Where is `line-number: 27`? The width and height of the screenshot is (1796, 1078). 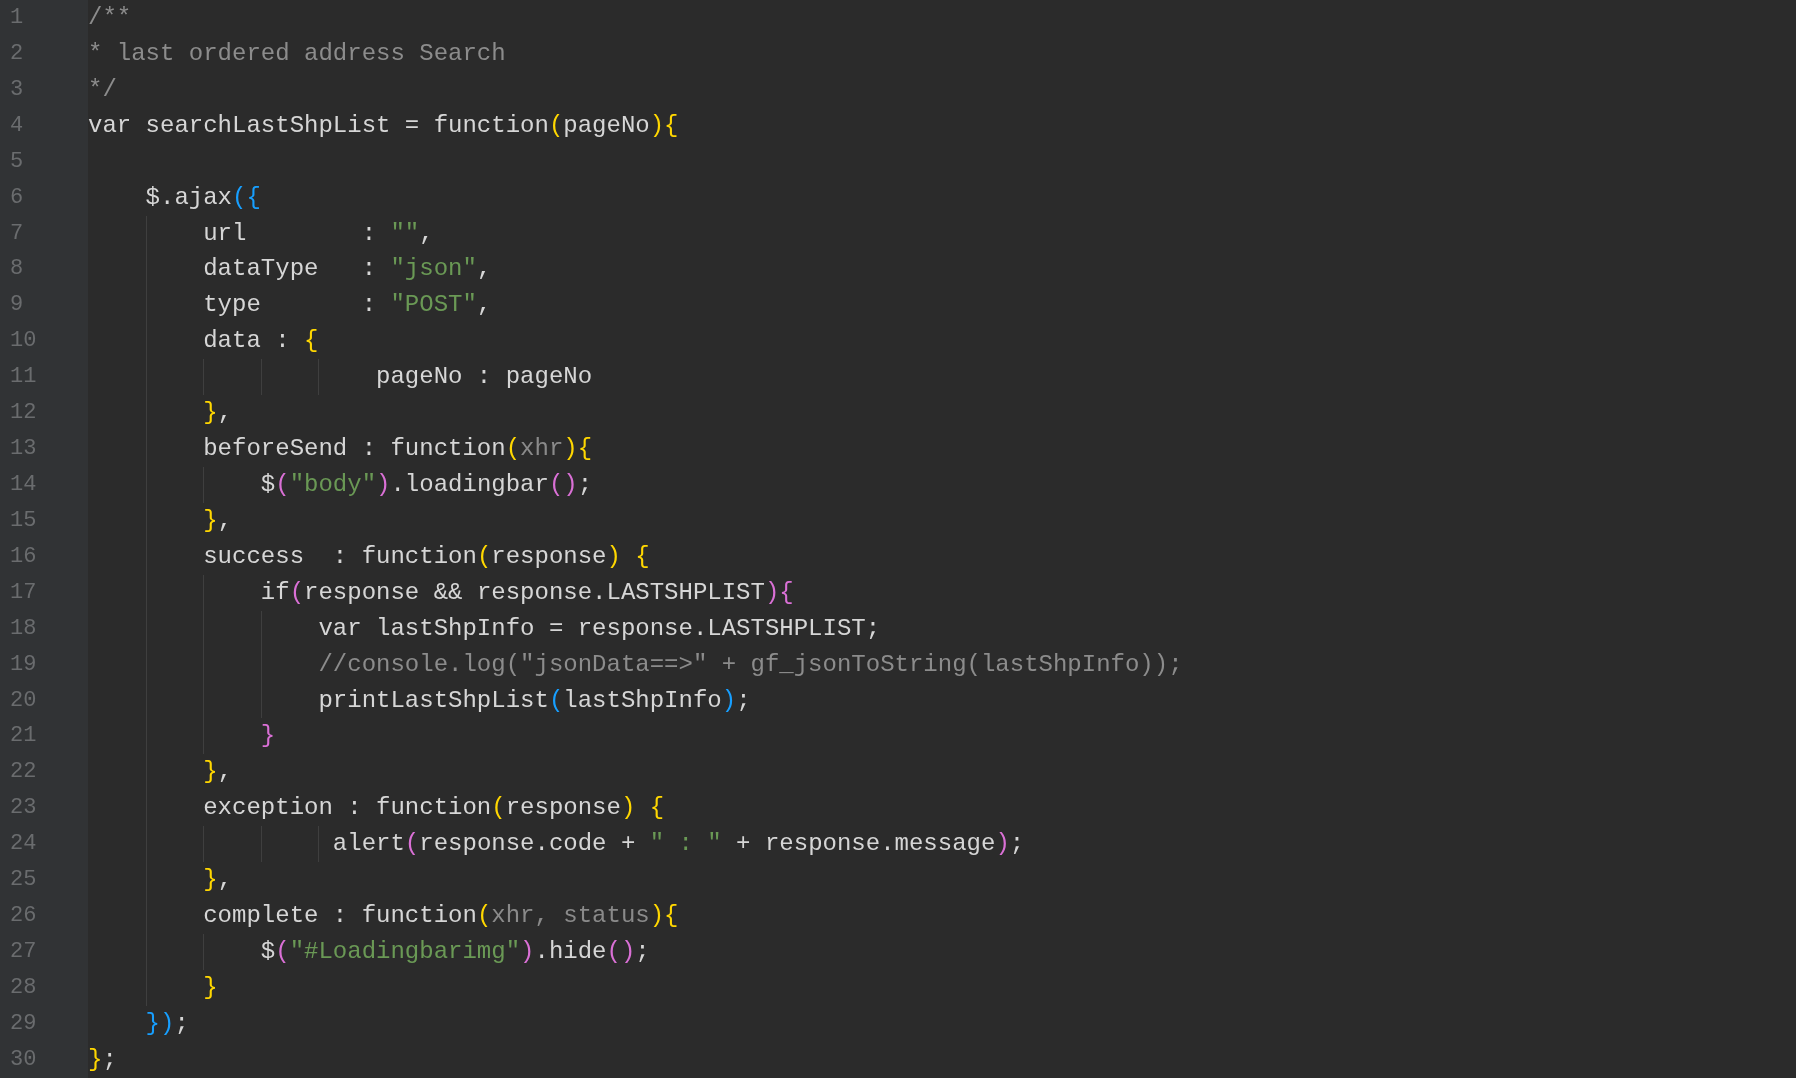 line-number: 27 is located at coordinates (23, 951).